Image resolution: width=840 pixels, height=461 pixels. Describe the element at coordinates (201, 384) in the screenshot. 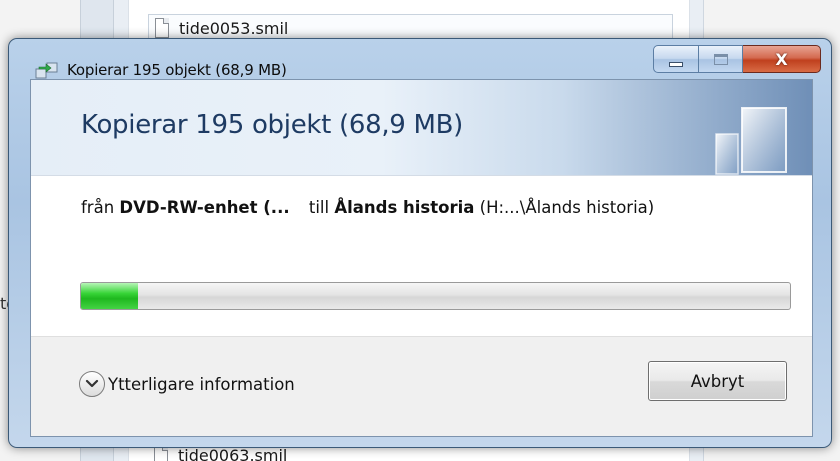

I see `more-information-label: Ytterligare information` at that location.